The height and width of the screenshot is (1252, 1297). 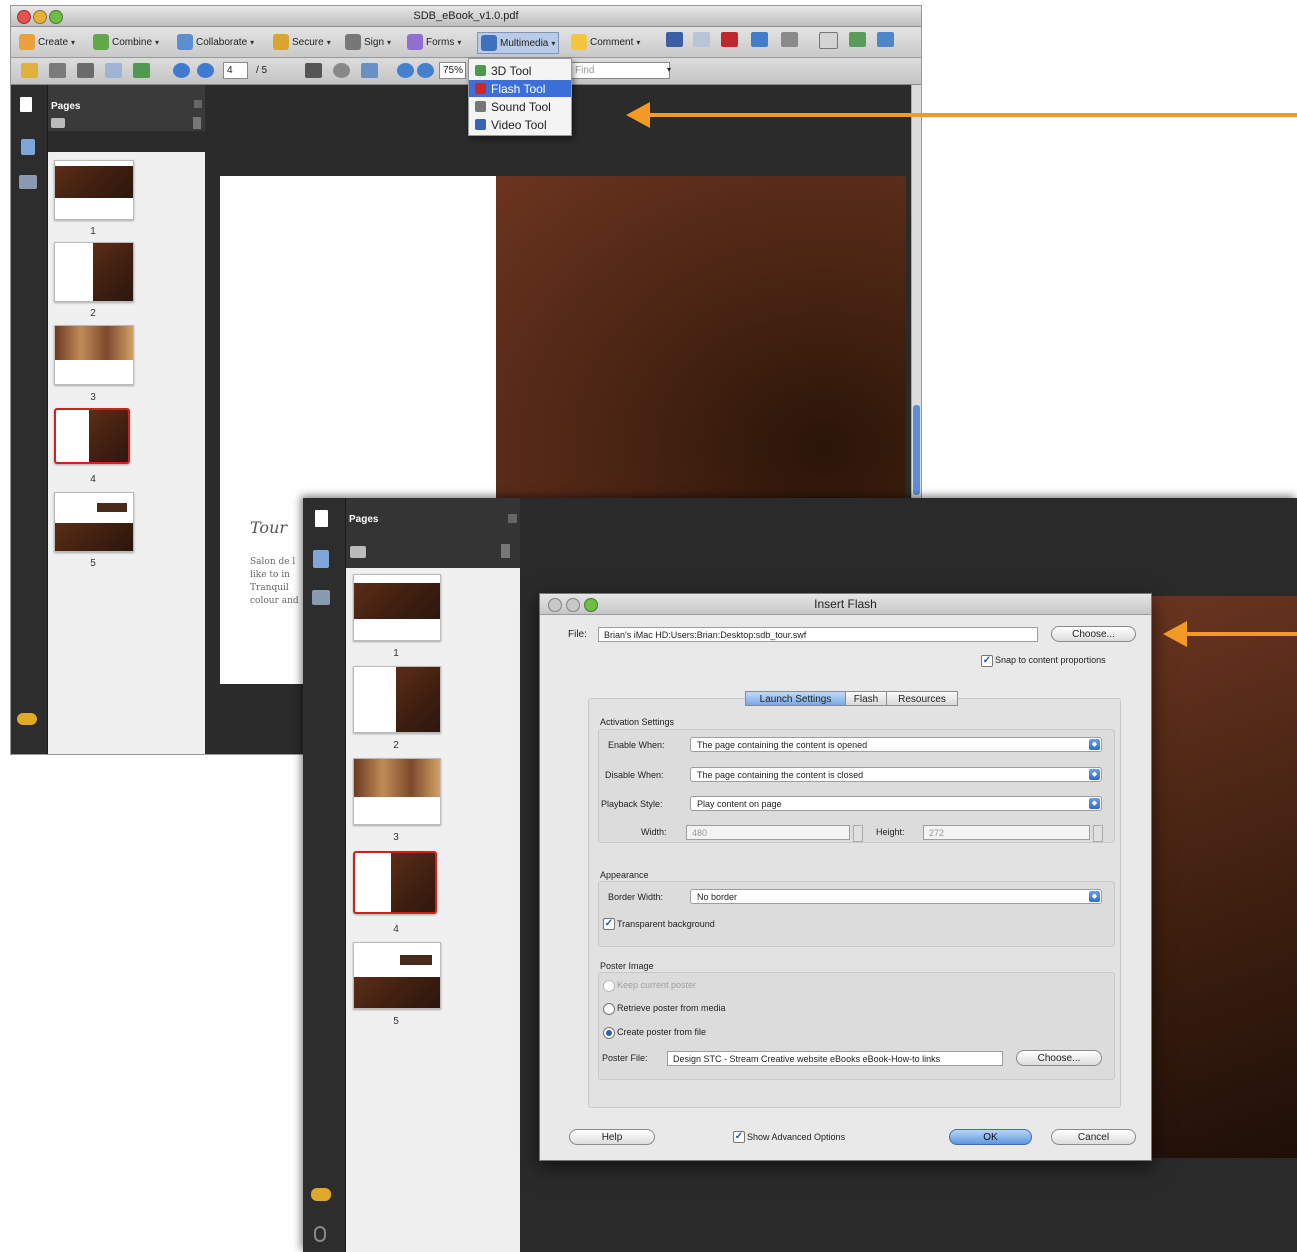 I want to click on save-icon, so click(x=85, y=70).